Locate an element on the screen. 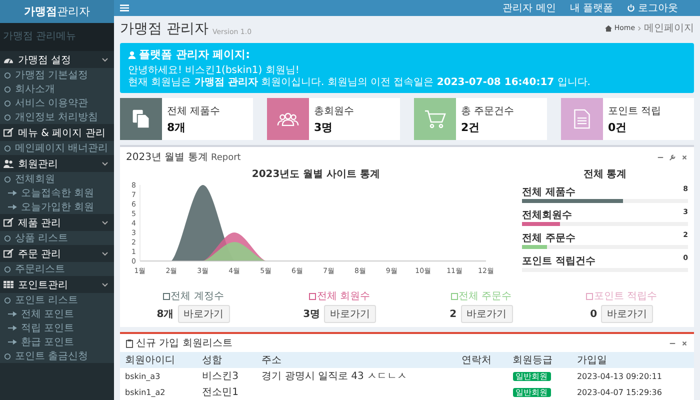 The width and height of the screenshot is (700, 400). section-label: 회원관리 is located at coordinates (38, 164).